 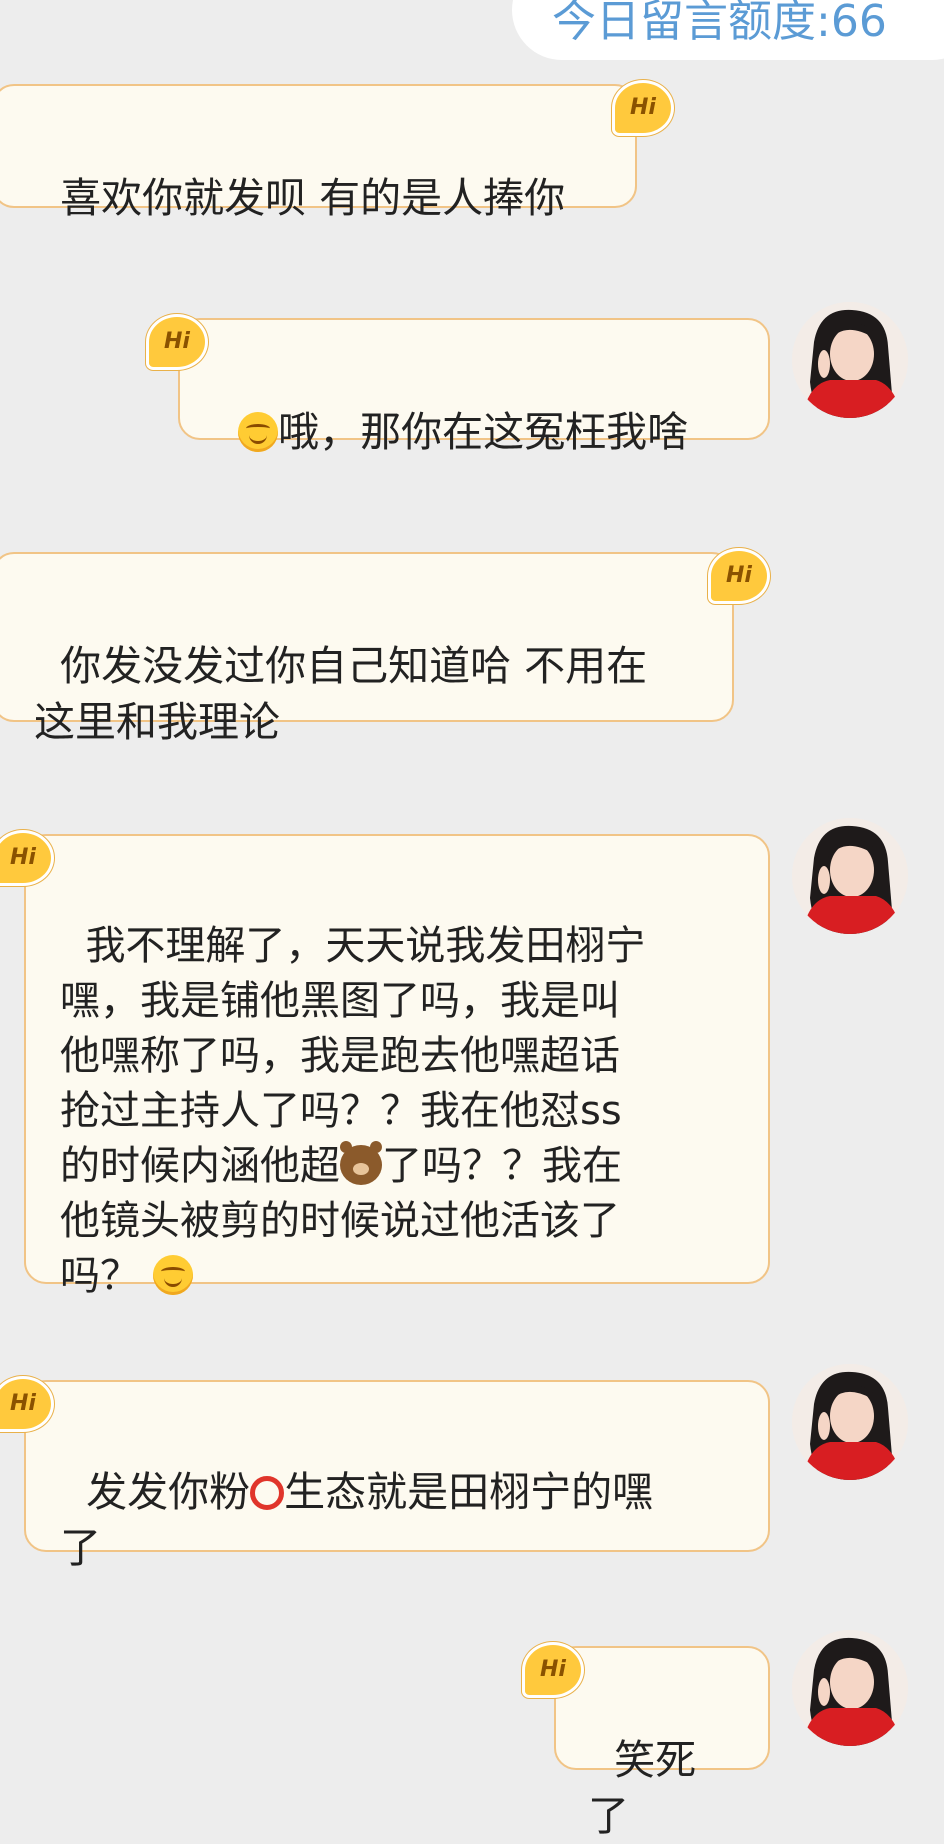 What do you see at coordinates (341, 694) in the screenshot?
I see `message-text: 你发没发过你自己知道哈 不用在 这里和我理论` at bounding box center [341, 694].